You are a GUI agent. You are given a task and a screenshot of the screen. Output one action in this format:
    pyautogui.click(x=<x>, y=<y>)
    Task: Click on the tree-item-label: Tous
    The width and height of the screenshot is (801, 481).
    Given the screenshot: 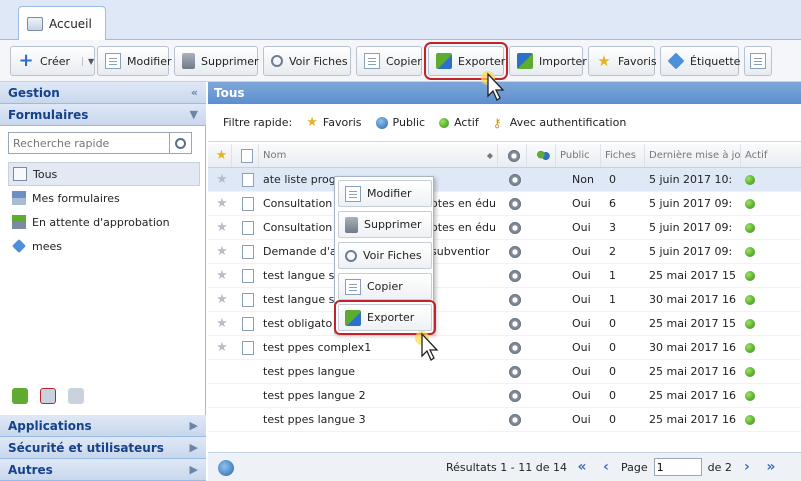 What is the action you would take?
    pyautogui.click(x=45, y=174)
    